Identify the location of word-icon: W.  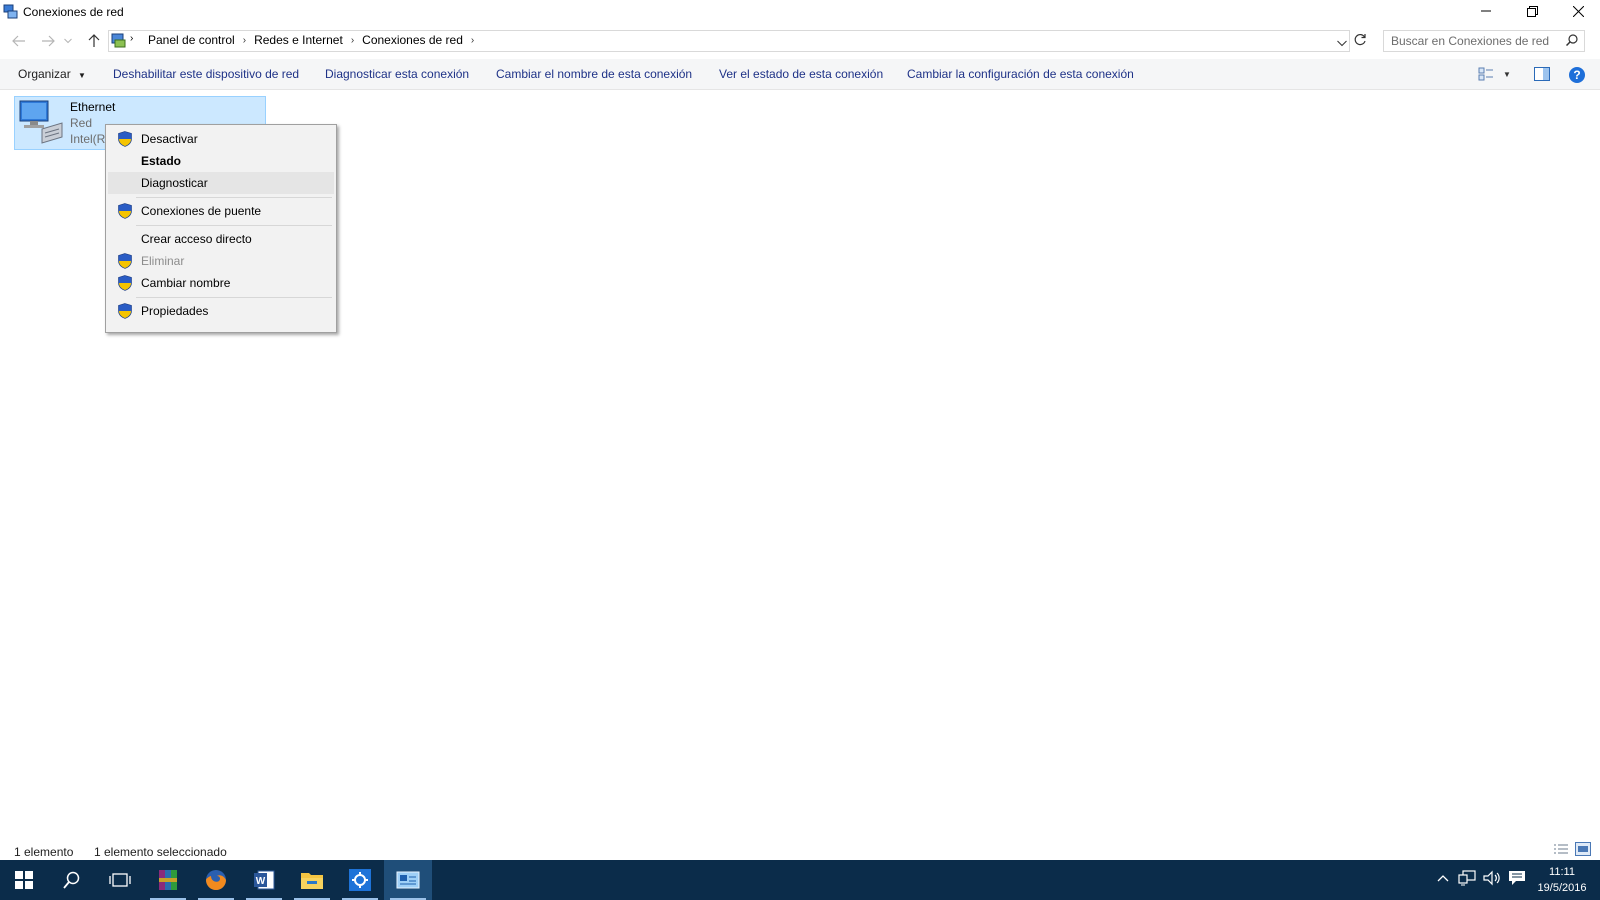
(264, 880).